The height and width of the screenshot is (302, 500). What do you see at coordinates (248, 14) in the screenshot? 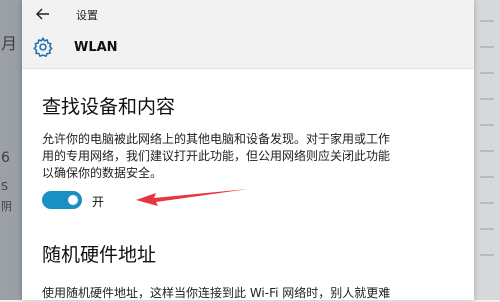
I see `title-bar: 设置` at bounding box center [248, 14].